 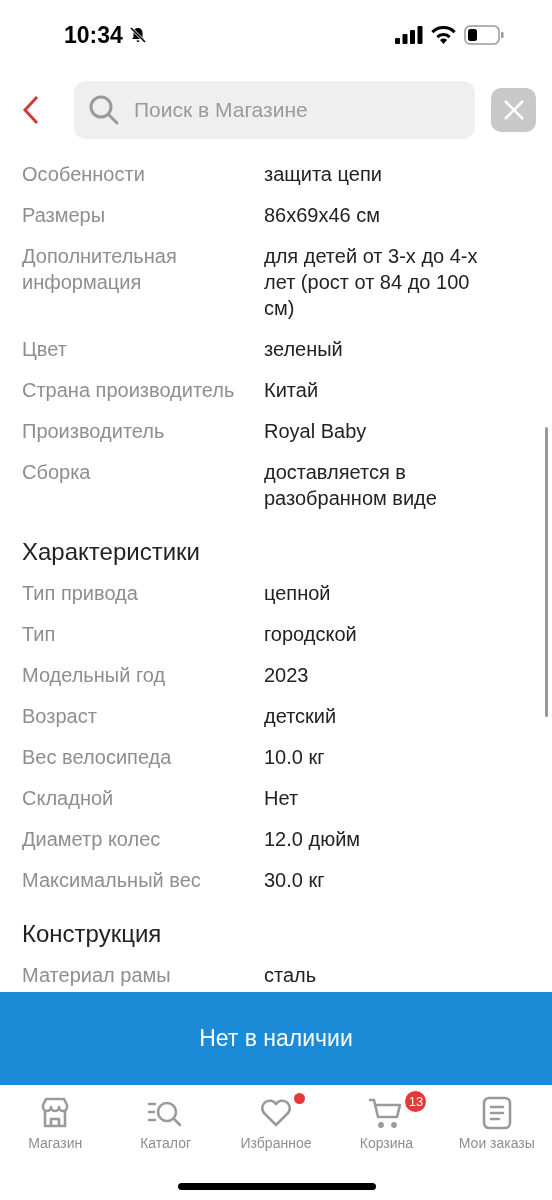 I want to click on count-badge: 13, so click(x=416, y=1101).